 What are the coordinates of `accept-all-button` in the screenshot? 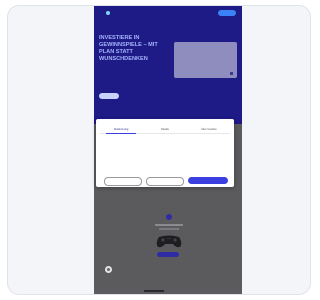 It's located at (208, 180).